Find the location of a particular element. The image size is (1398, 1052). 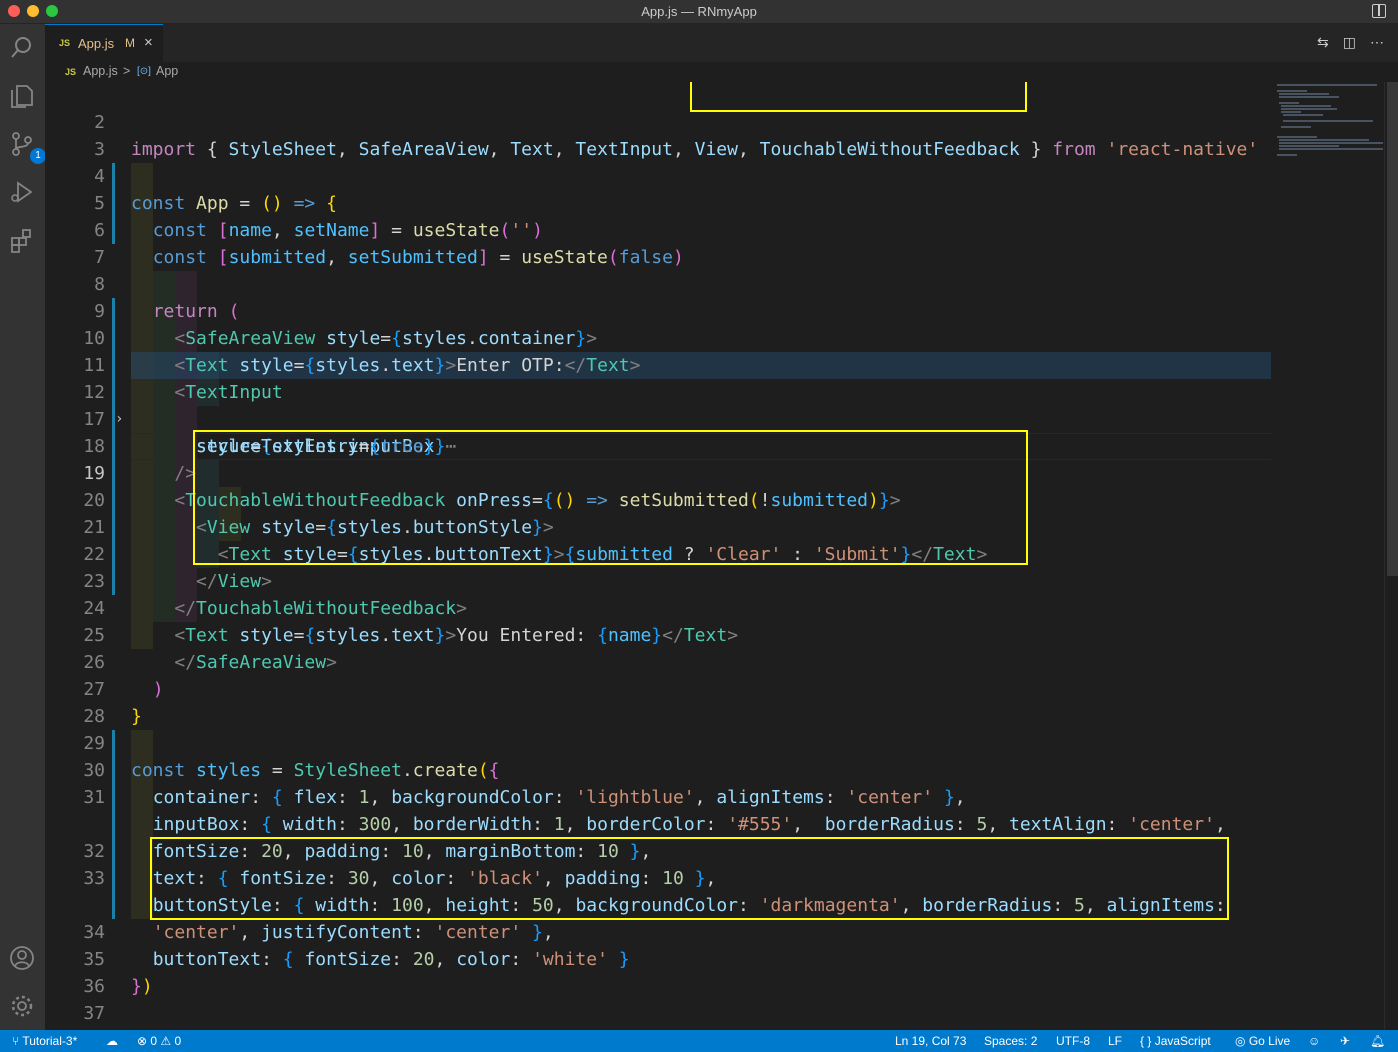

layout-icon is located at coordinates (1379, 11).